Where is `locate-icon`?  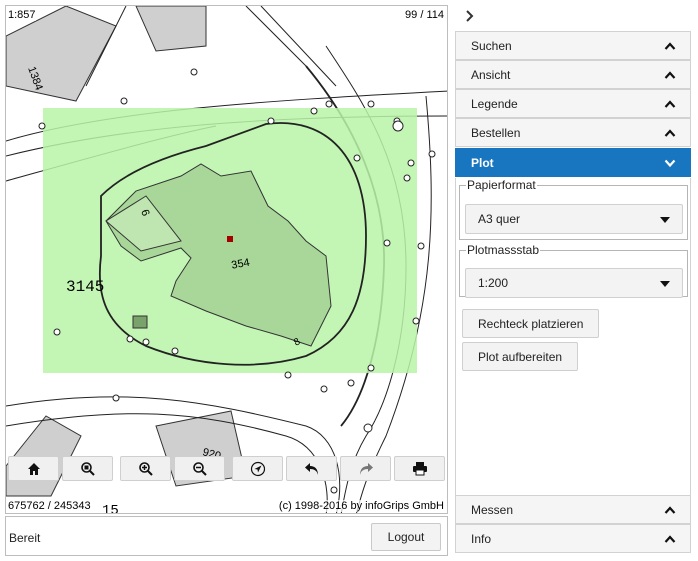
locate-icon is located at coordinates (257, 468).